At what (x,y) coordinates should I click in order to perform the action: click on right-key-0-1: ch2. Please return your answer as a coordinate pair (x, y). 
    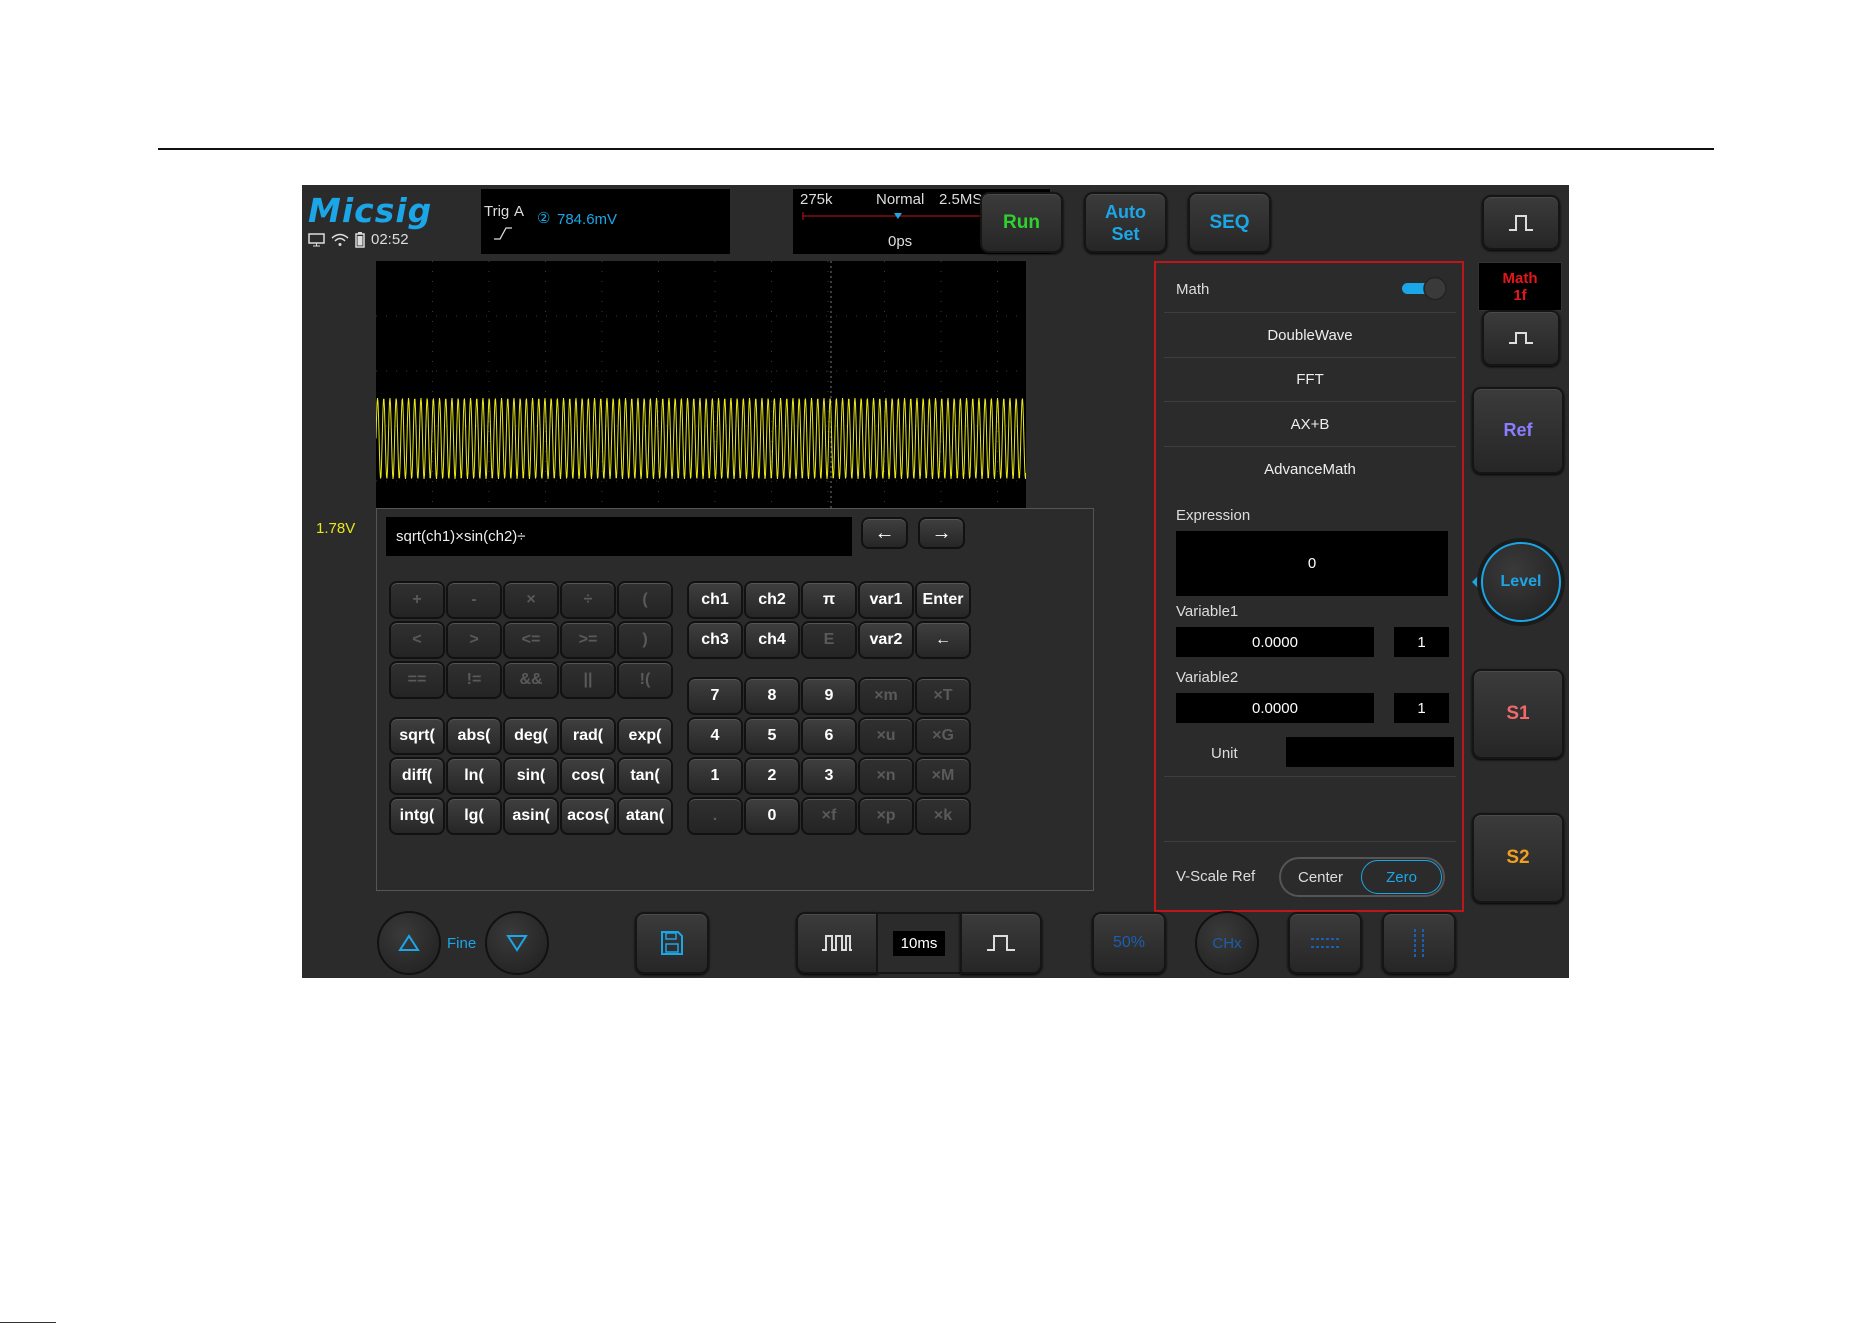
    Looking at the image, I should click on (772, 600).